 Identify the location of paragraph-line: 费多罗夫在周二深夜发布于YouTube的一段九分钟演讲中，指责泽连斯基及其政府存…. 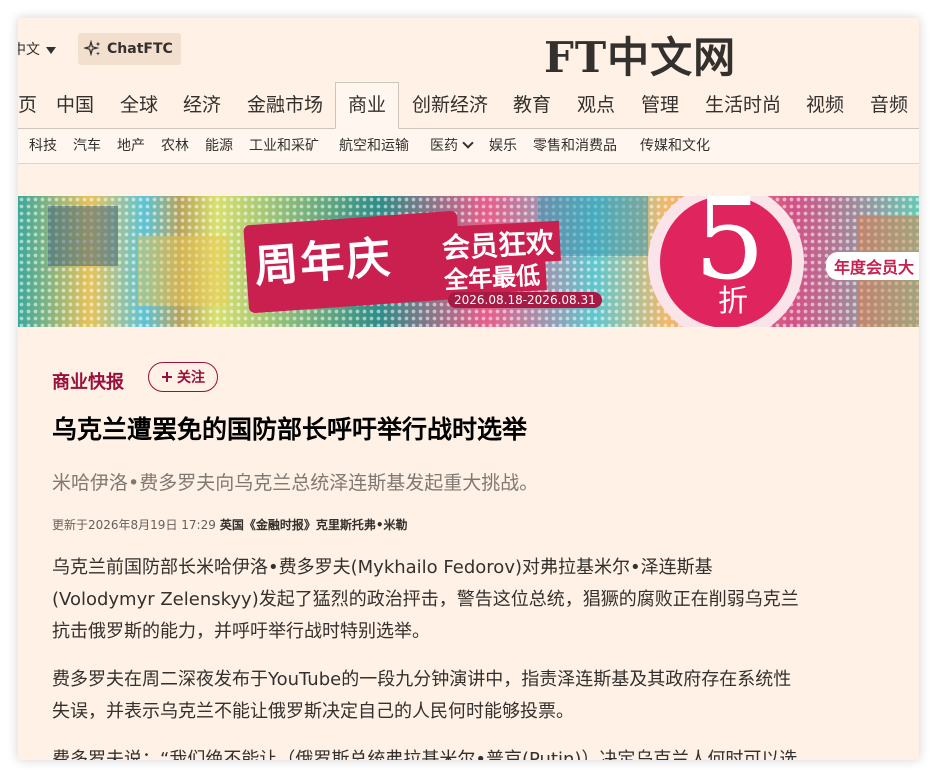
(422, 679).